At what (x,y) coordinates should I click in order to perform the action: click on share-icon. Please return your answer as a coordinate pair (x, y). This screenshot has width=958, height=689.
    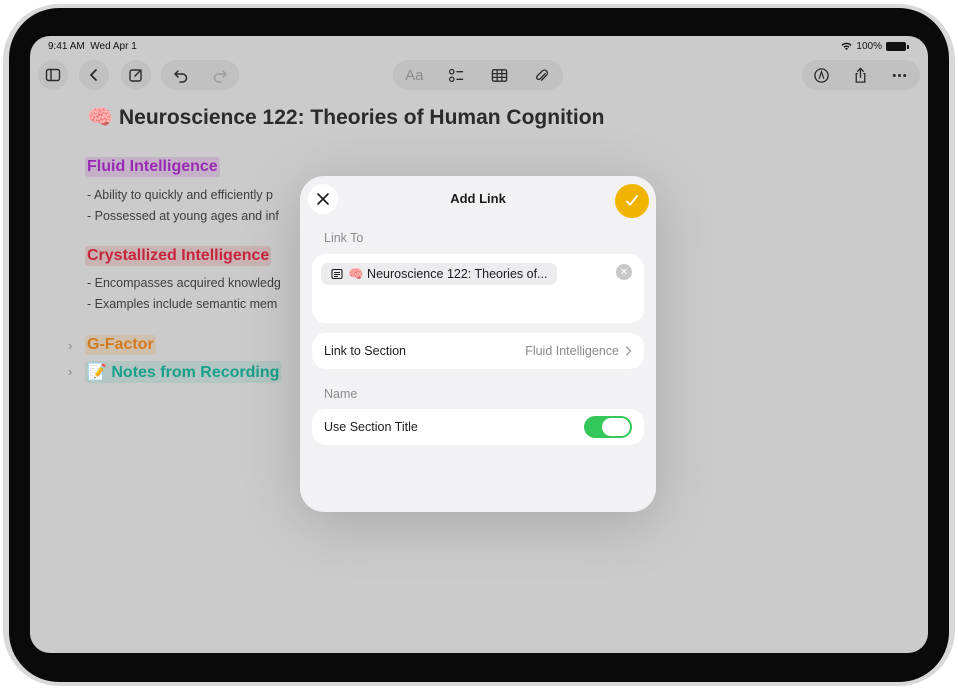
    Looking at the image, I should click on (860, 74).